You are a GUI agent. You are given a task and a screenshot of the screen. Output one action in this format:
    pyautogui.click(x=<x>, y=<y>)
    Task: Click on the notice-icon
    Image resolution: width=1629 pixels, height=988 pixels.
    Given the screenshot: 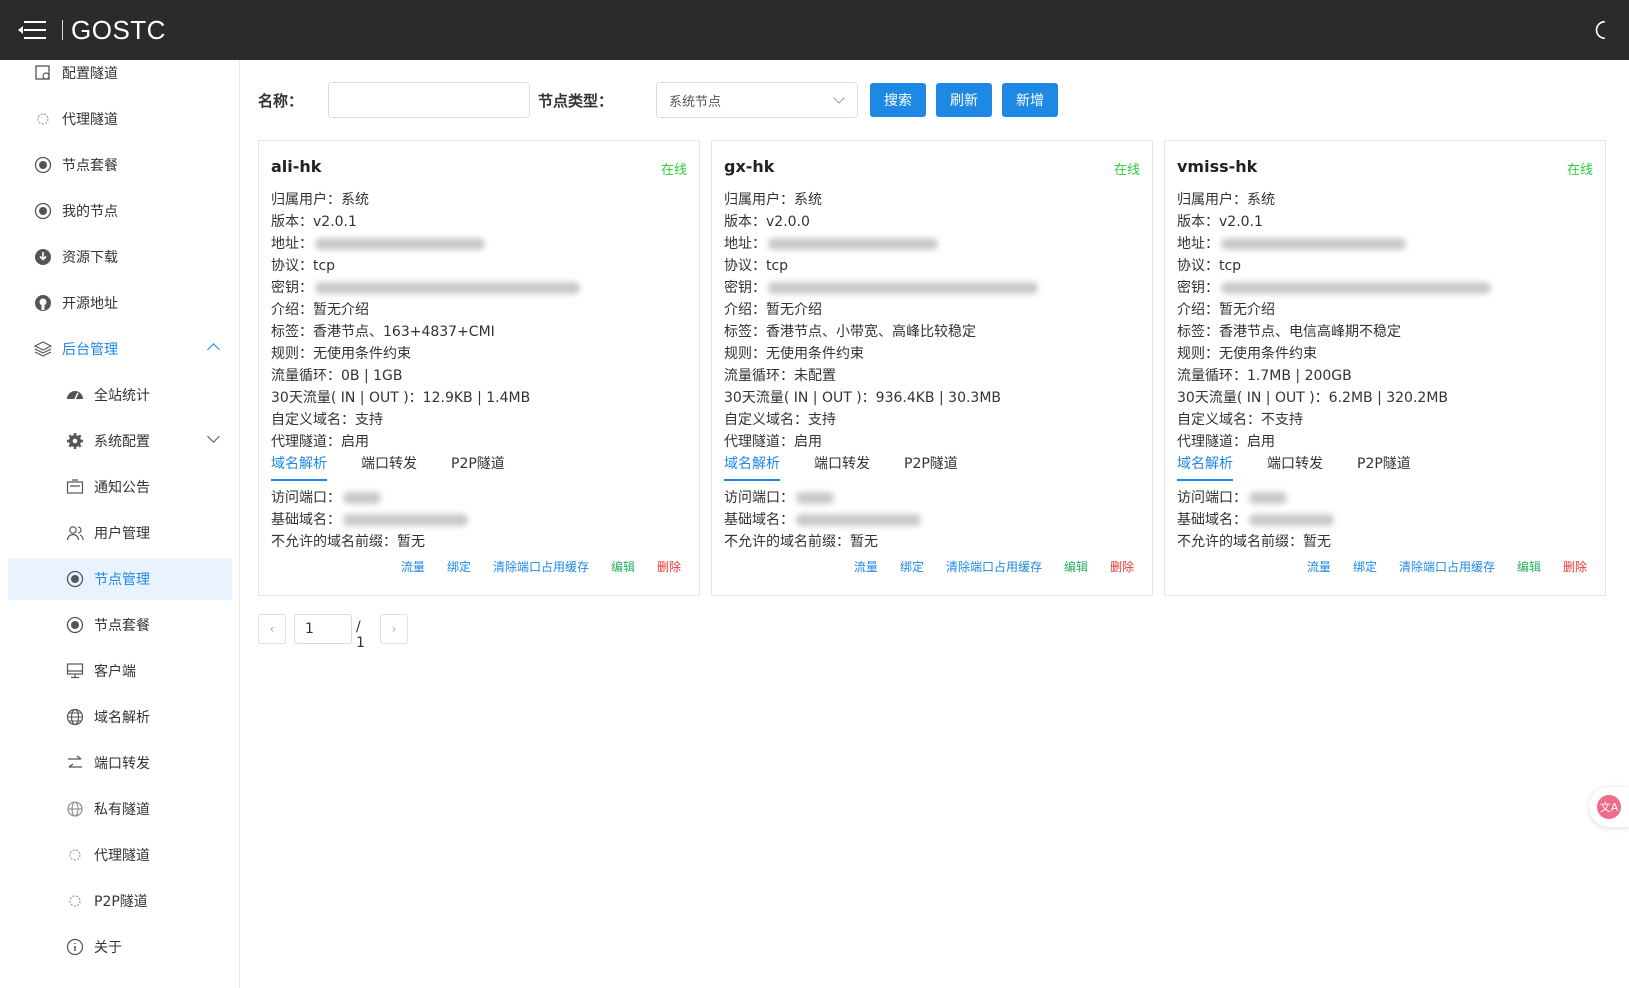 What is the action you would take?
    pyautogui.click(x=75, y=487)
    